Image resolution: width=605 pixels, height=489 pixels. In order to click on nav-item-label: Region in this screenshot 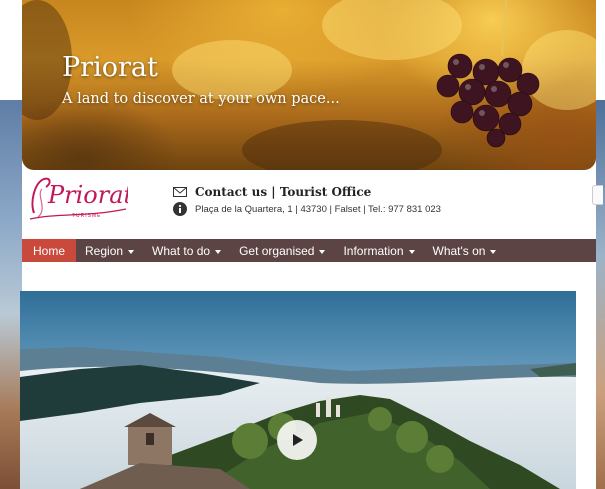, I will do `click(104, 250)`.